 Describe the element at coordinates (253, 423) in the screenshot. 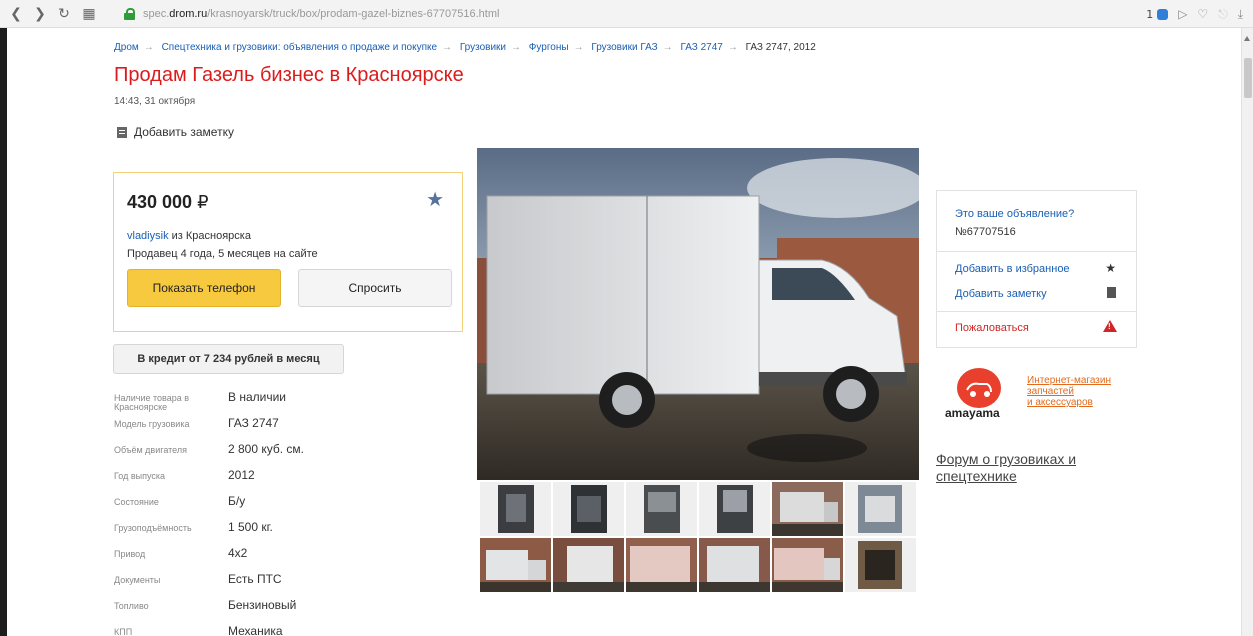

I see `spec-value: ГАЗ 2747` at that location.